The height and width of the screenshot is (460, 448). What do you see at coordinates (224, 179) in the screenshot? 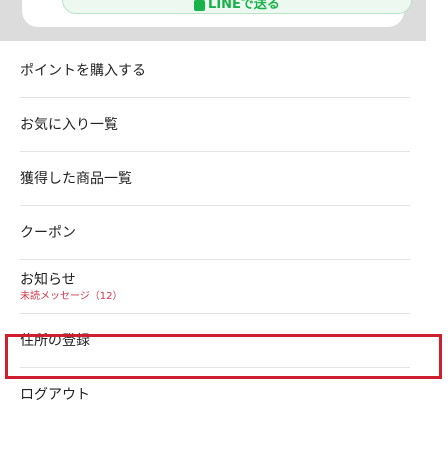
I see `menu-item-acquired-products: 獲得した商品一覧` at bounding box center [224, 179].